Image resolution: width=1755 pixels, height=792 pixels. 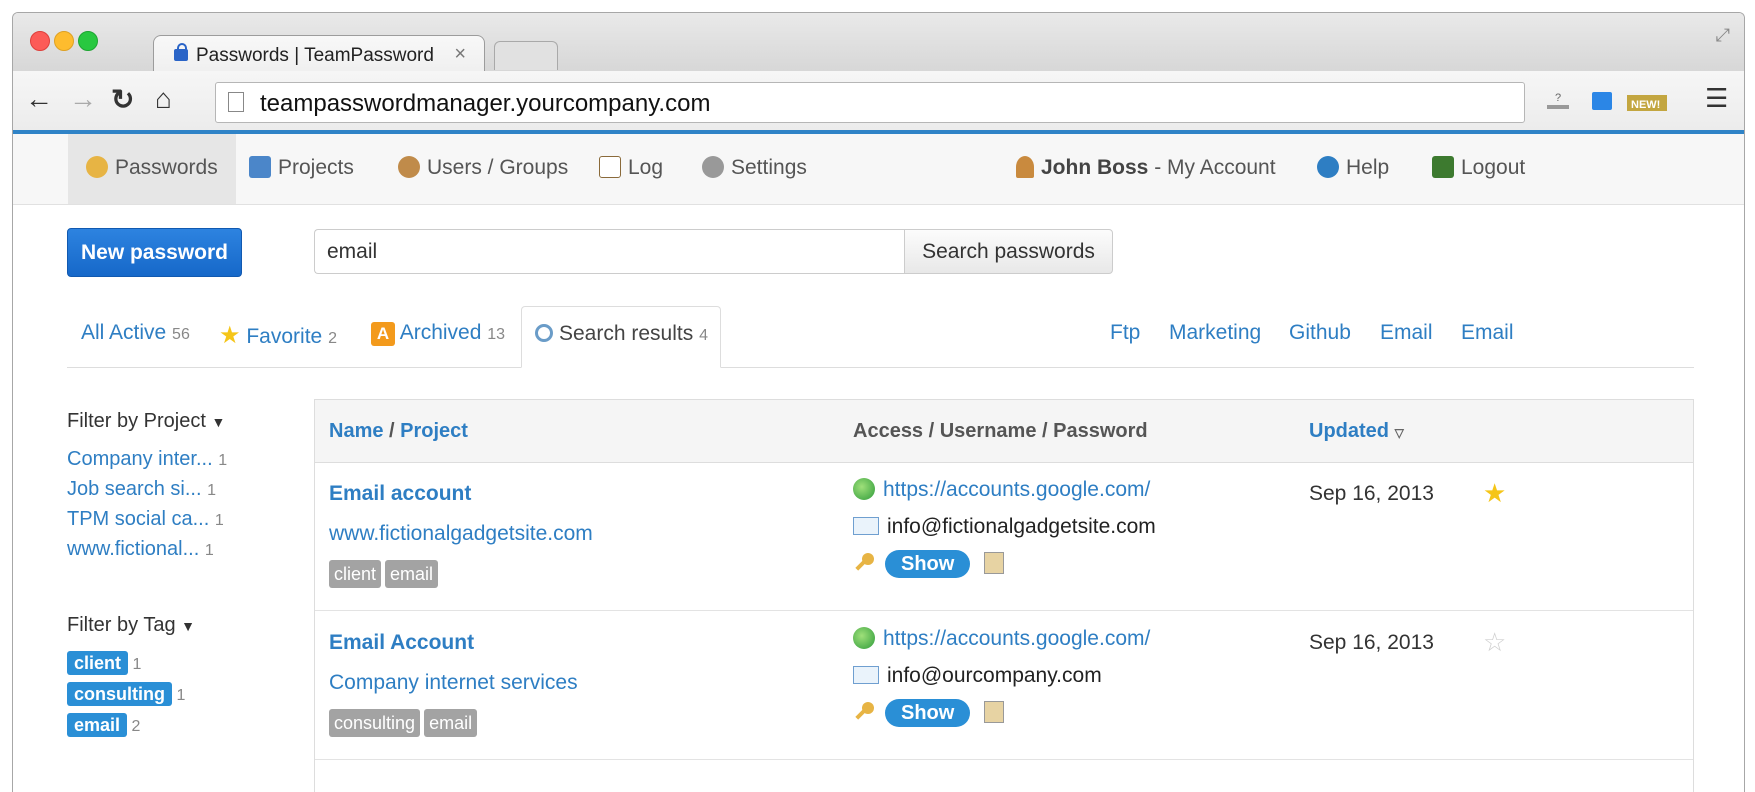 What do you see at coordinates (83, 99) in the screenshot?
I see `forward-icon: →` at bounding box center [83, 99].